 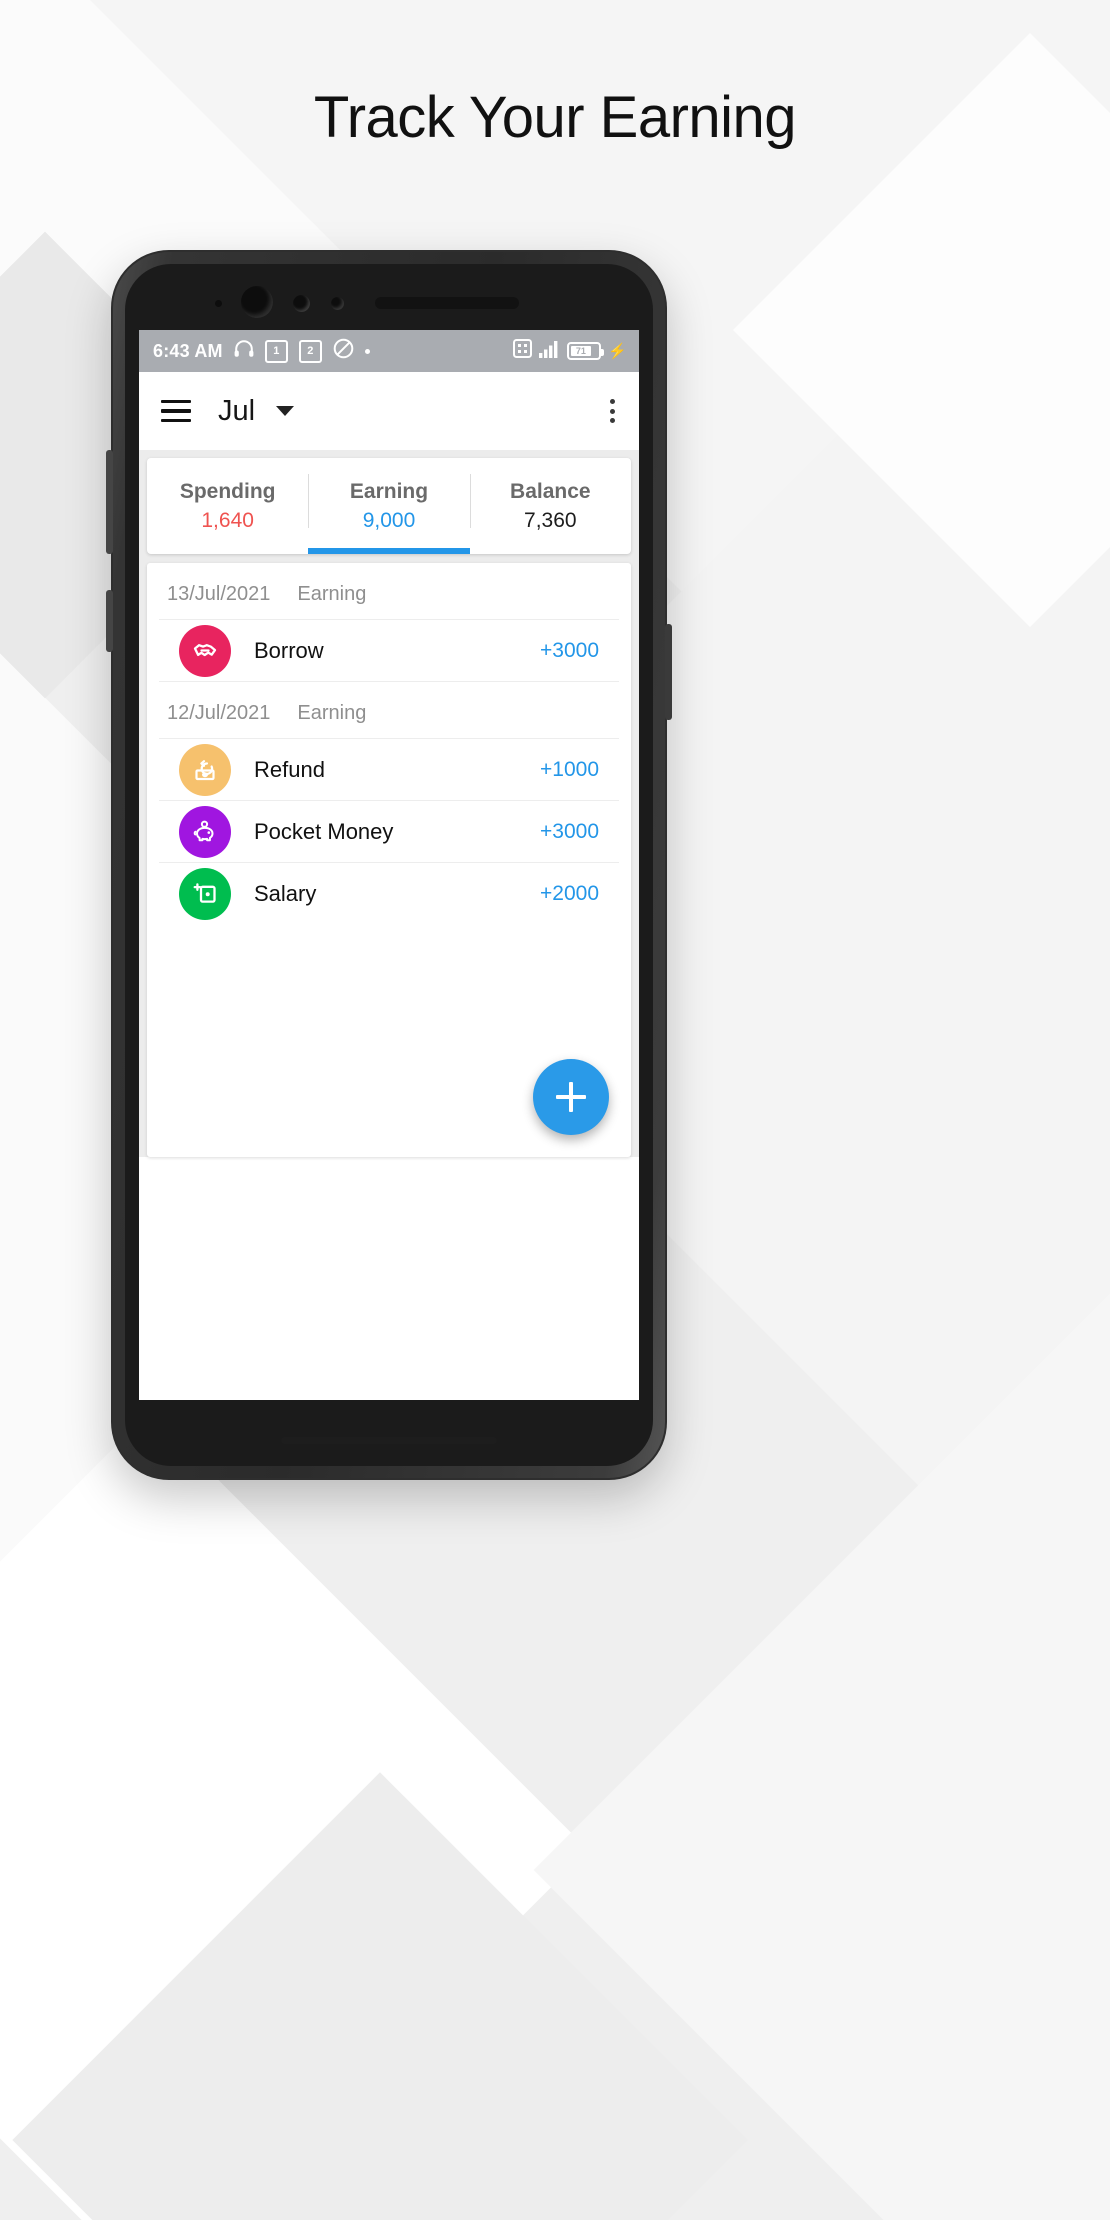 I want to click on phone-chin, so click(x=389, y=1427).